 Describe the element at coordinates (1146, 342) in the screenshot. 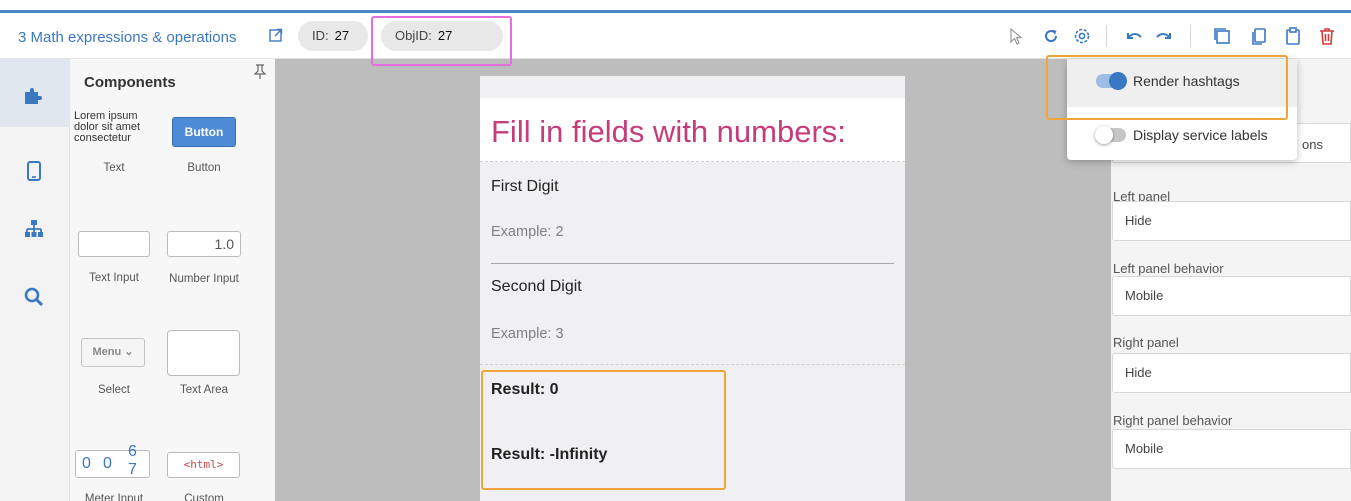

I see `right-panel-label: Right panel` at that location.